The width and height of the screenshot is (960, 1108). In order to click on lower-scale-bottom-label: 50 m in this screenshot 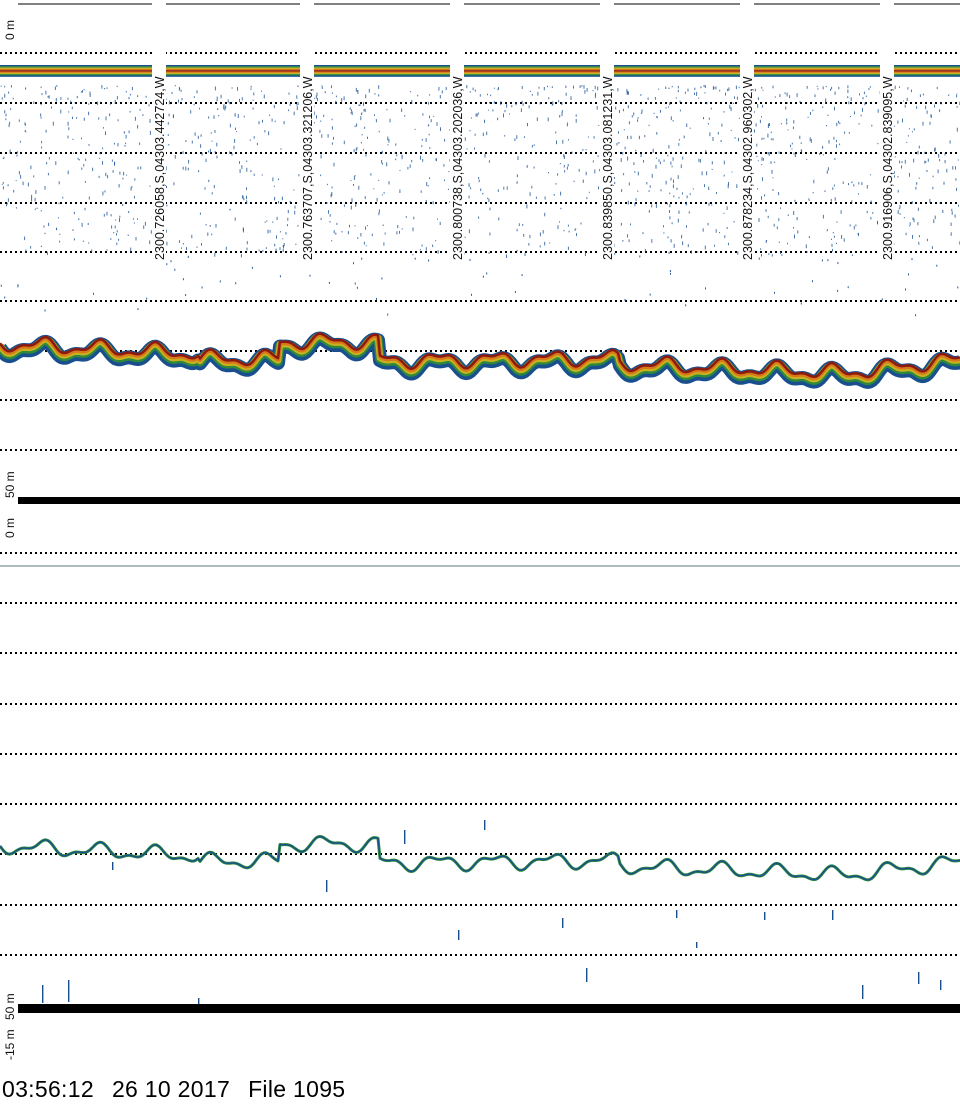, I will do `click(10, 1006)`.